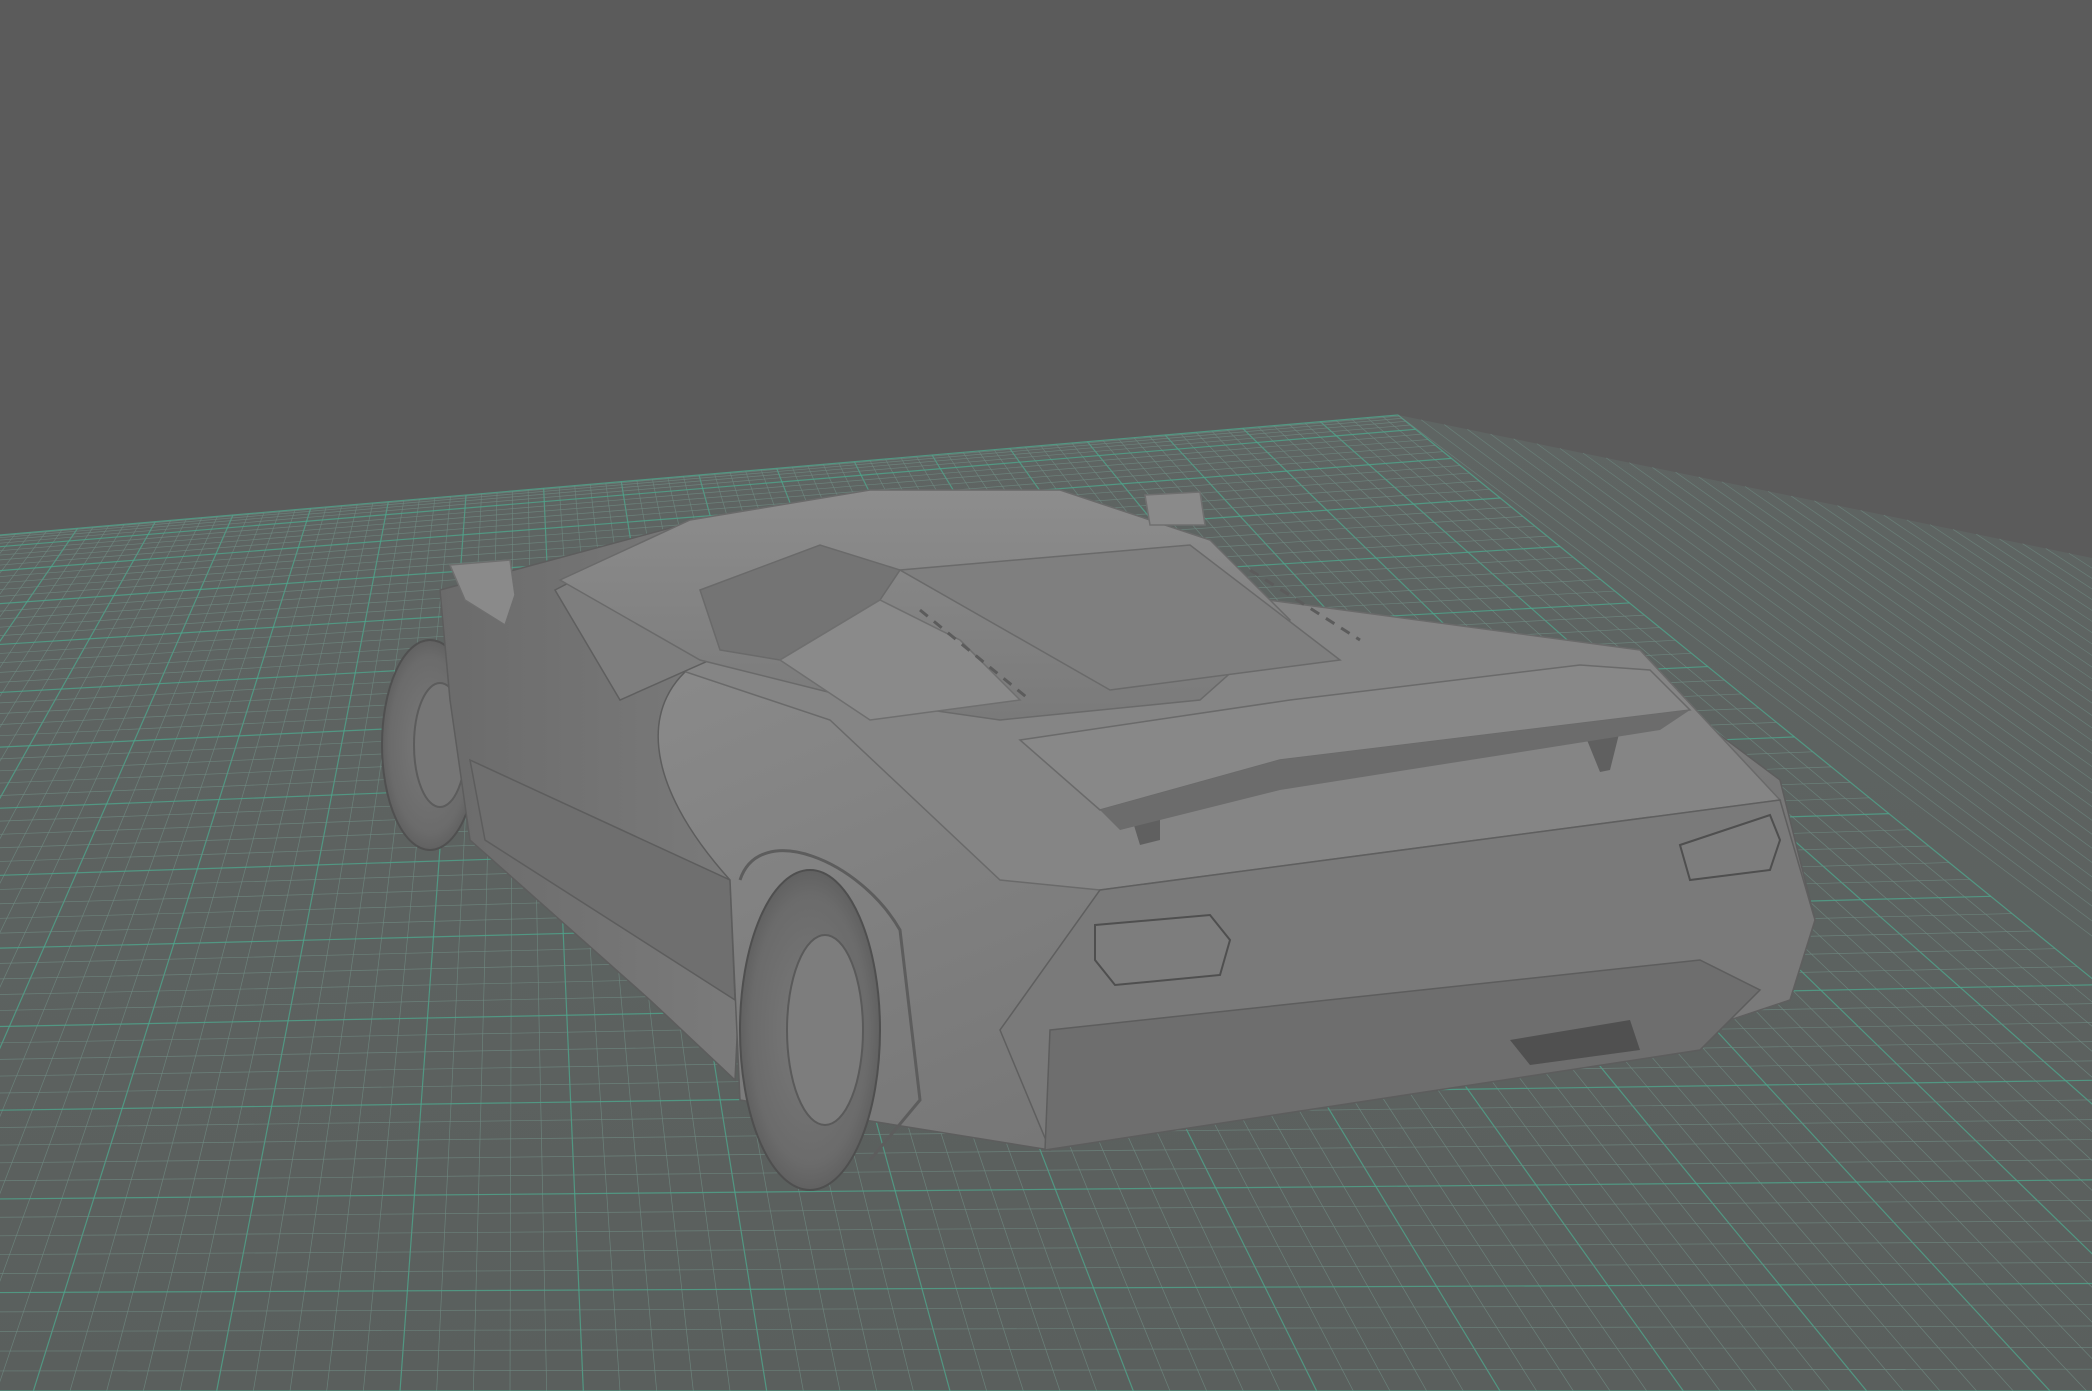 The image size is (2092, 1391). Describe the element at coordinates (1163, 950) in the screenshot. I see `left-taillight` at that location.